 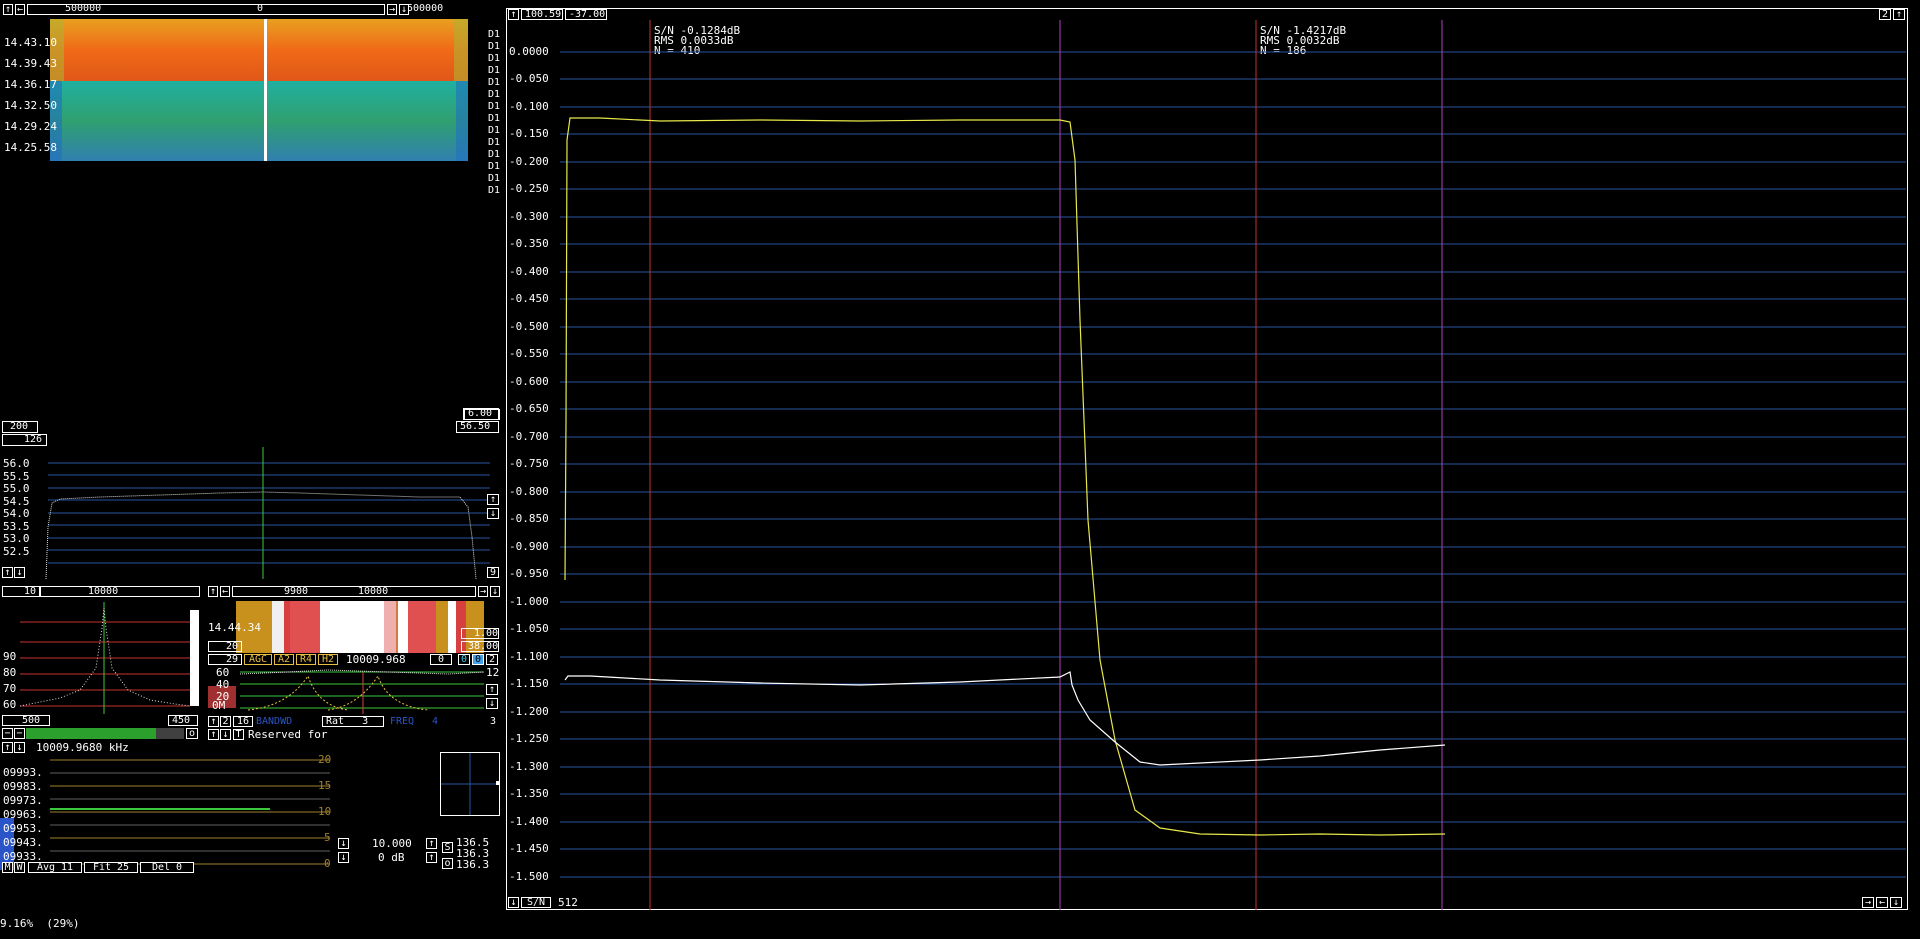 What do you see at coordinates (391, 858) in the screenshot?
I see `db-value: 0 dB` at bounding box center [391, 858].